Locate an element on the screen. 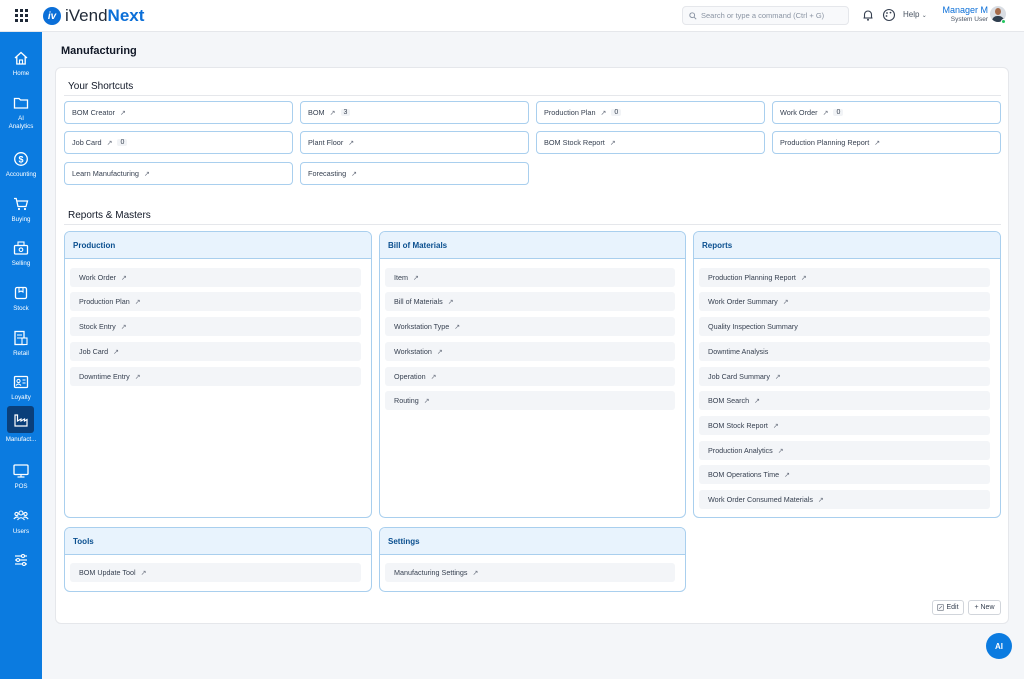 The image size is (1024, 679). link-production-analytics: Production Analytics ↗ is located at coordinates (844, 450).